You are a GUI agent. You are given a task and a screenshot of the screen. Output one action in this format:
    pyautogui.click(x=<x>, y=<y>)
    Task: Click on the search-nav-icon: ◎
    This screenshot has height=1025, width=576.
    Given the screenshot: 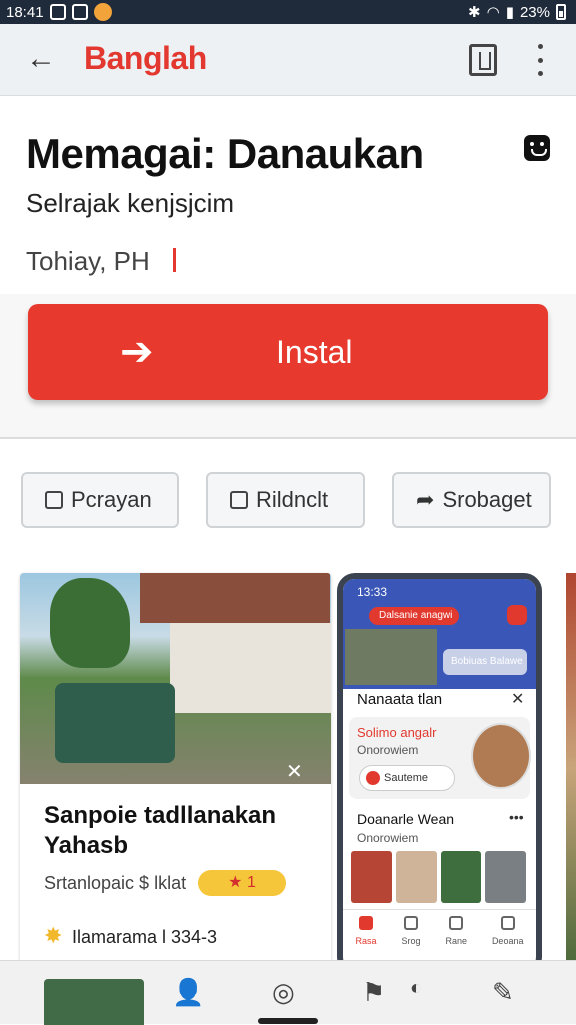 What is the action you would take?
    pyautogui.click(x=286, y=992)
    